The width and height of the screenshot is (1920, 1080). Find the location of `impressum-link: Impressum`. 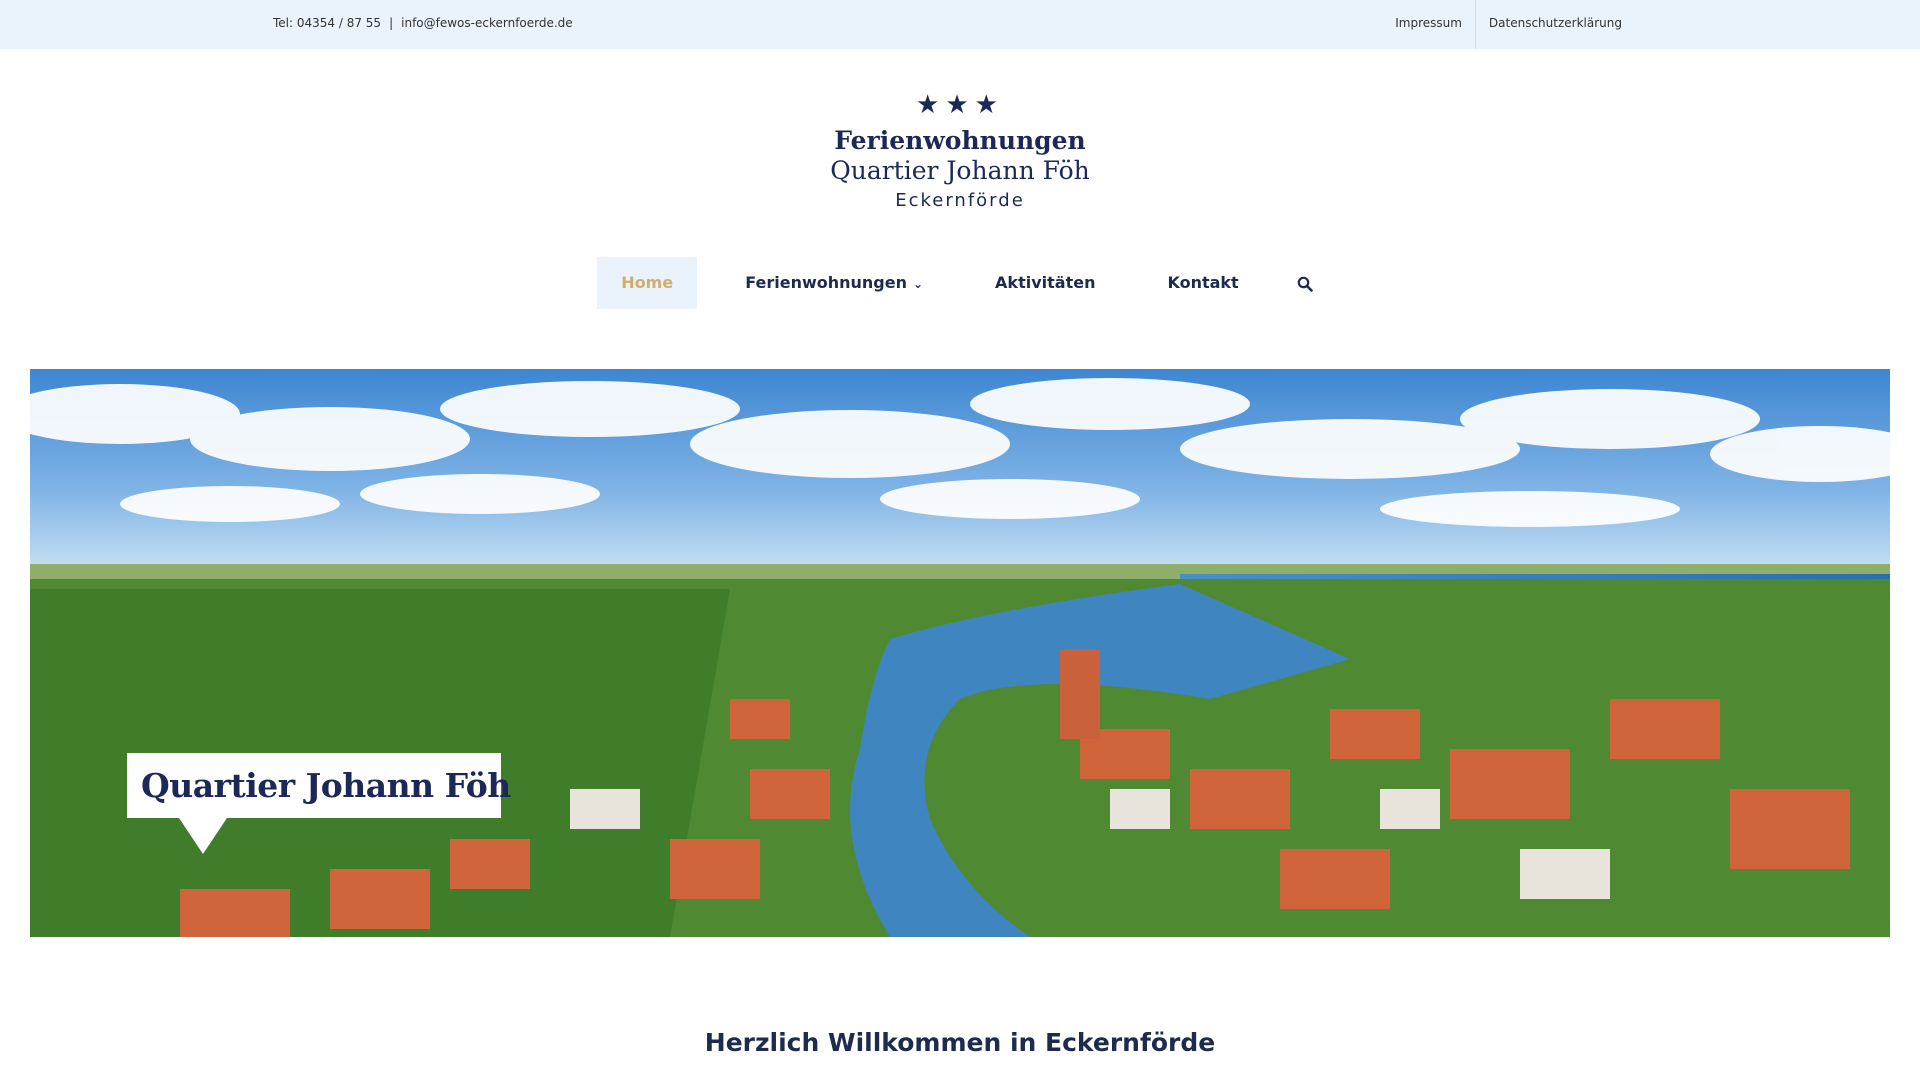

impressum-link: Impressum is located at coordinates (1428, 24).